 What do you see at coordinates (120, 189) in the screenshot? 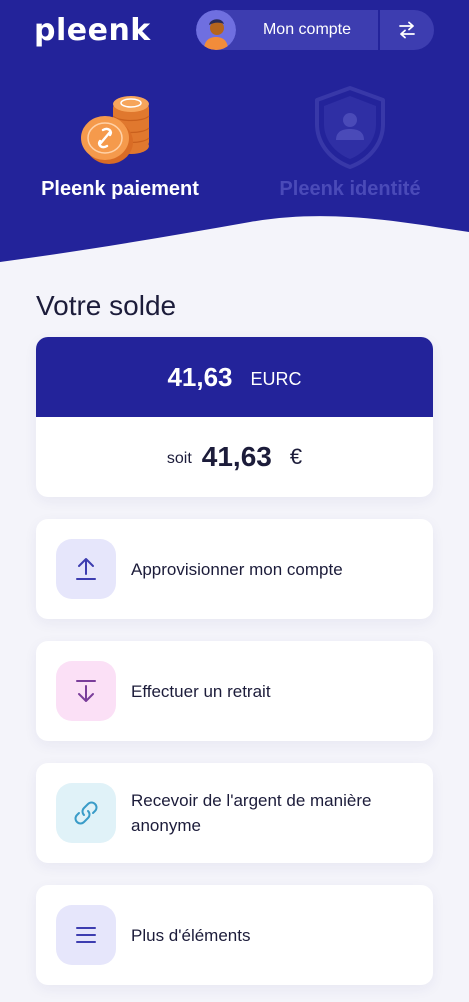
I see `tab-label: Pleenk paiement` at bounding box center [120, 189].